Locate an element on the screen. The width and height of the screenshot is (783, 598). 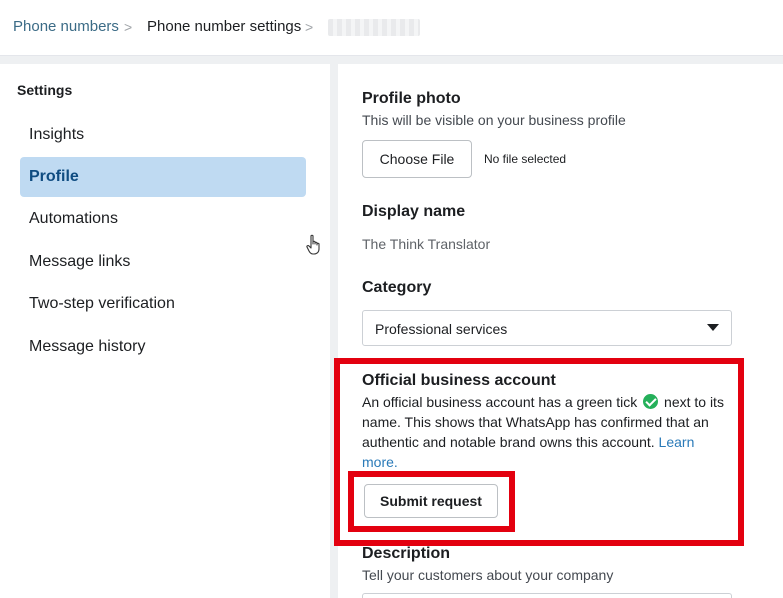
sidebar-item-automations: Automations is located at coordinates (163, 219).